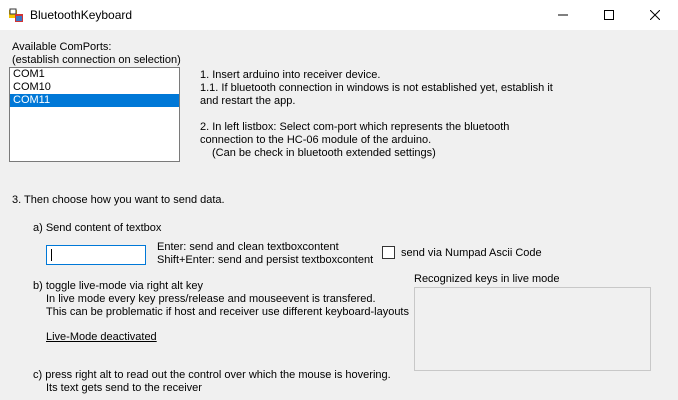 The height and width of the screenshot is (400, 678). Describe the element at coordinates (339, 15) in the screenshot. I see `title-bar: BluetoothKeyboard` at that location.